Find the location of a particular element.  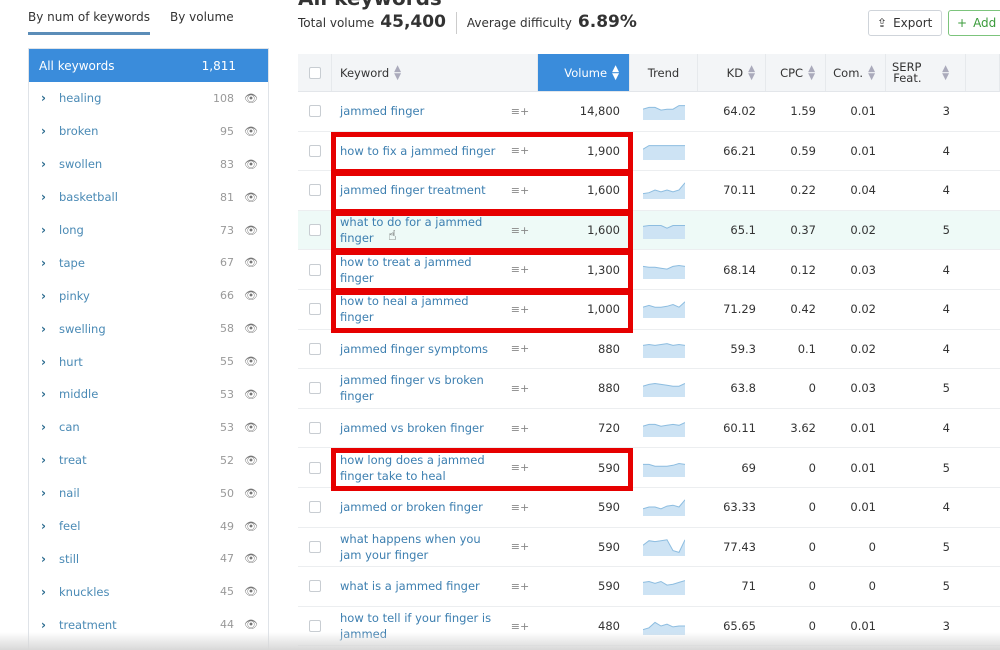

keyword-link: how to treat a jammed finger is located at coordinates (417, 270).